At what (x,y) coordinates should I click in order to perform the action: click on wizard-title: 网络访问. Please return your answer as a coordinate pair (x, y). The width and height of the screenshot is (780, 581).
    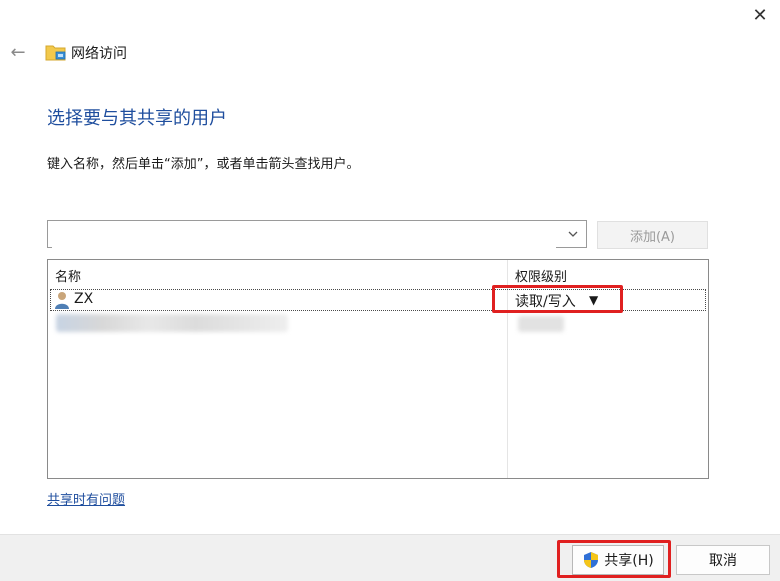
    Looking at the image, I should click on (99, 54).